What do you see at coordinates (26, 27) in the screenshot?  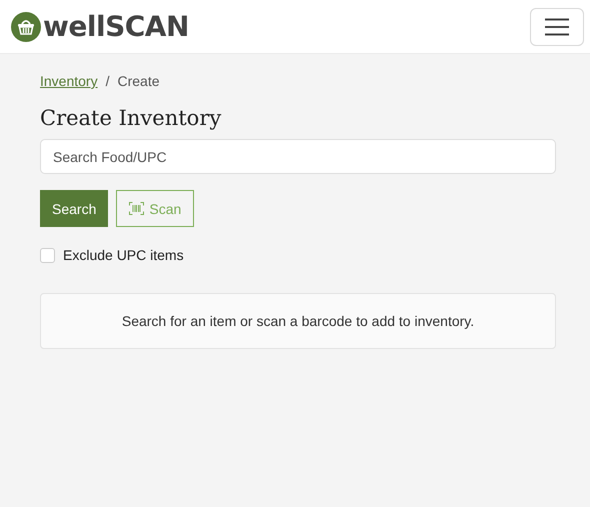 I see `basket-logo-icon` at bounding box center [26, 27].